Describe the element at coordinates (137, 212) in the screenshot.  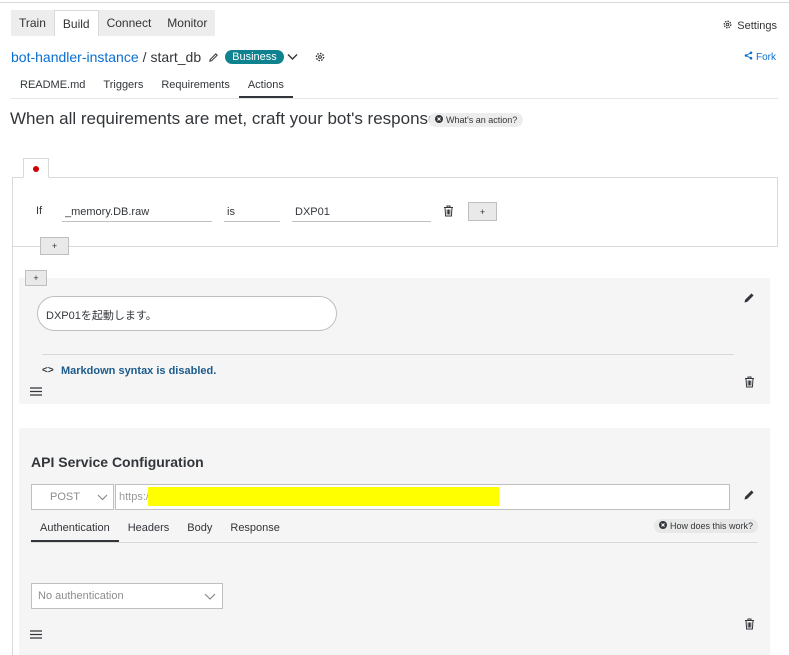
I see `condition-variable-field` at that location.